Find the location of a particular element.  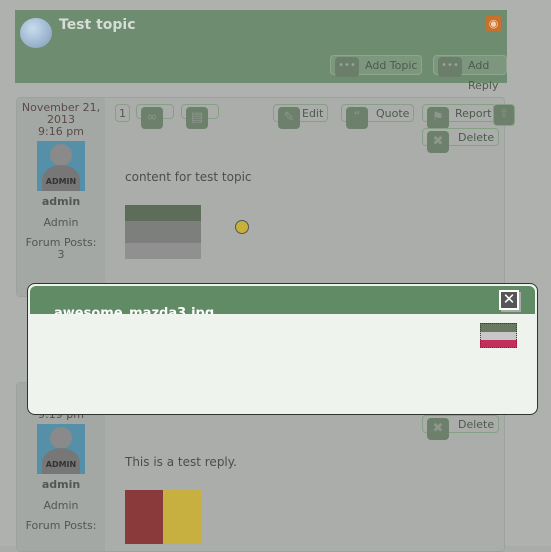

smiley-icon is located at coordinates (242, 227).